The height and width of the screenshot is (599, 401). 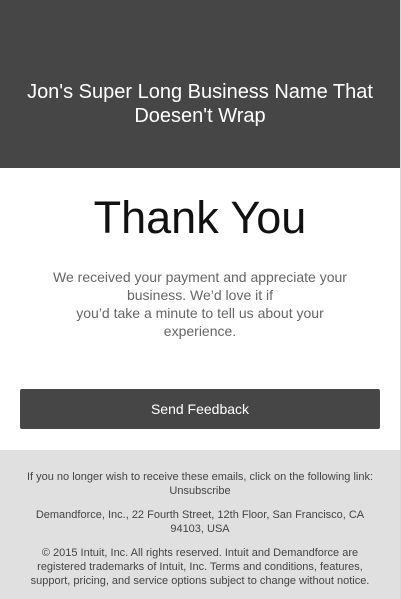 What do you see at coordinates (199, 491) in the screenshot?
I see `unsubscribe-link: Unsubscribe` at bounding box center [199, 491].